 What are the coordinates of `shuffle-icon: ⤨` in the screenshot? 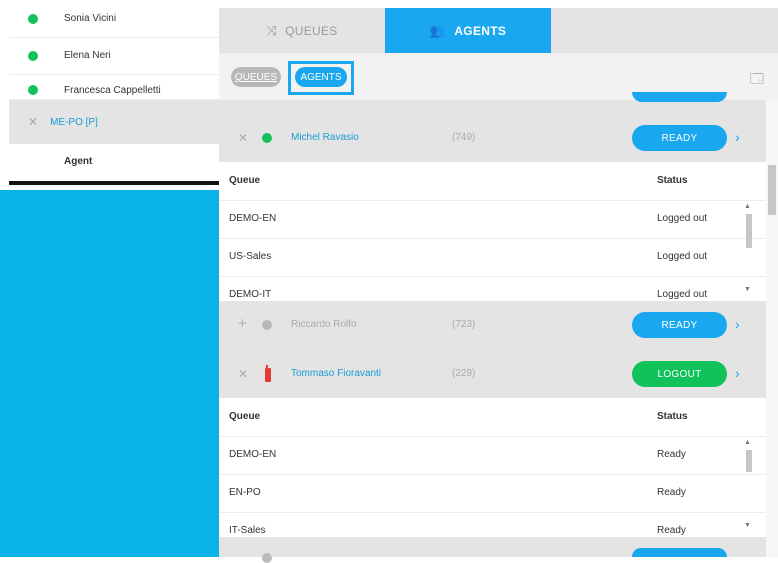 It's located at (272, 30).